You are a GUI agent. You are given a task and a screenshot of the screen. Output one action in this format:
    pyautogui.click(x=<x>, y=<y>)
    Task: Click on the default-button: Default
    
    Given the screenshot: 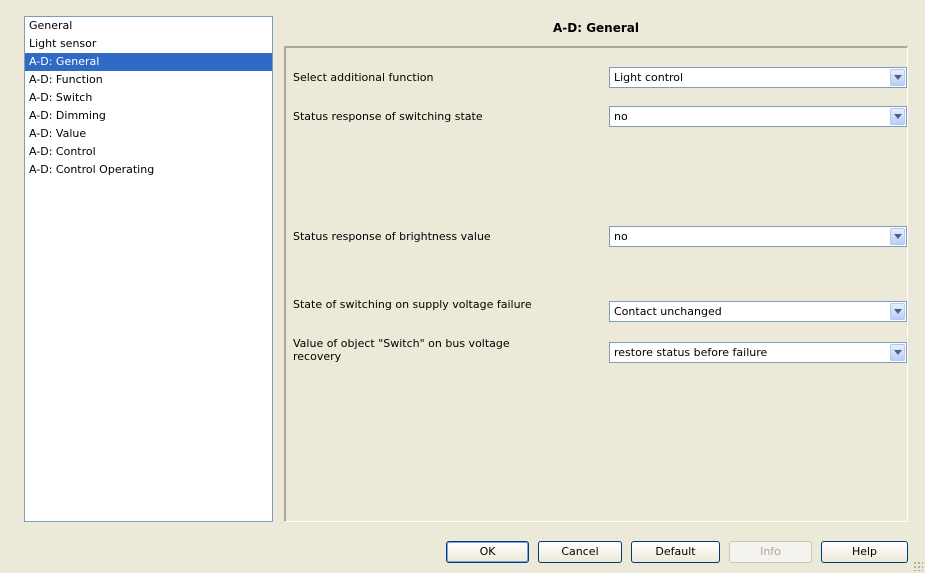 What is the action you would take?
    pyautogui.click(x=675, y=552)
    